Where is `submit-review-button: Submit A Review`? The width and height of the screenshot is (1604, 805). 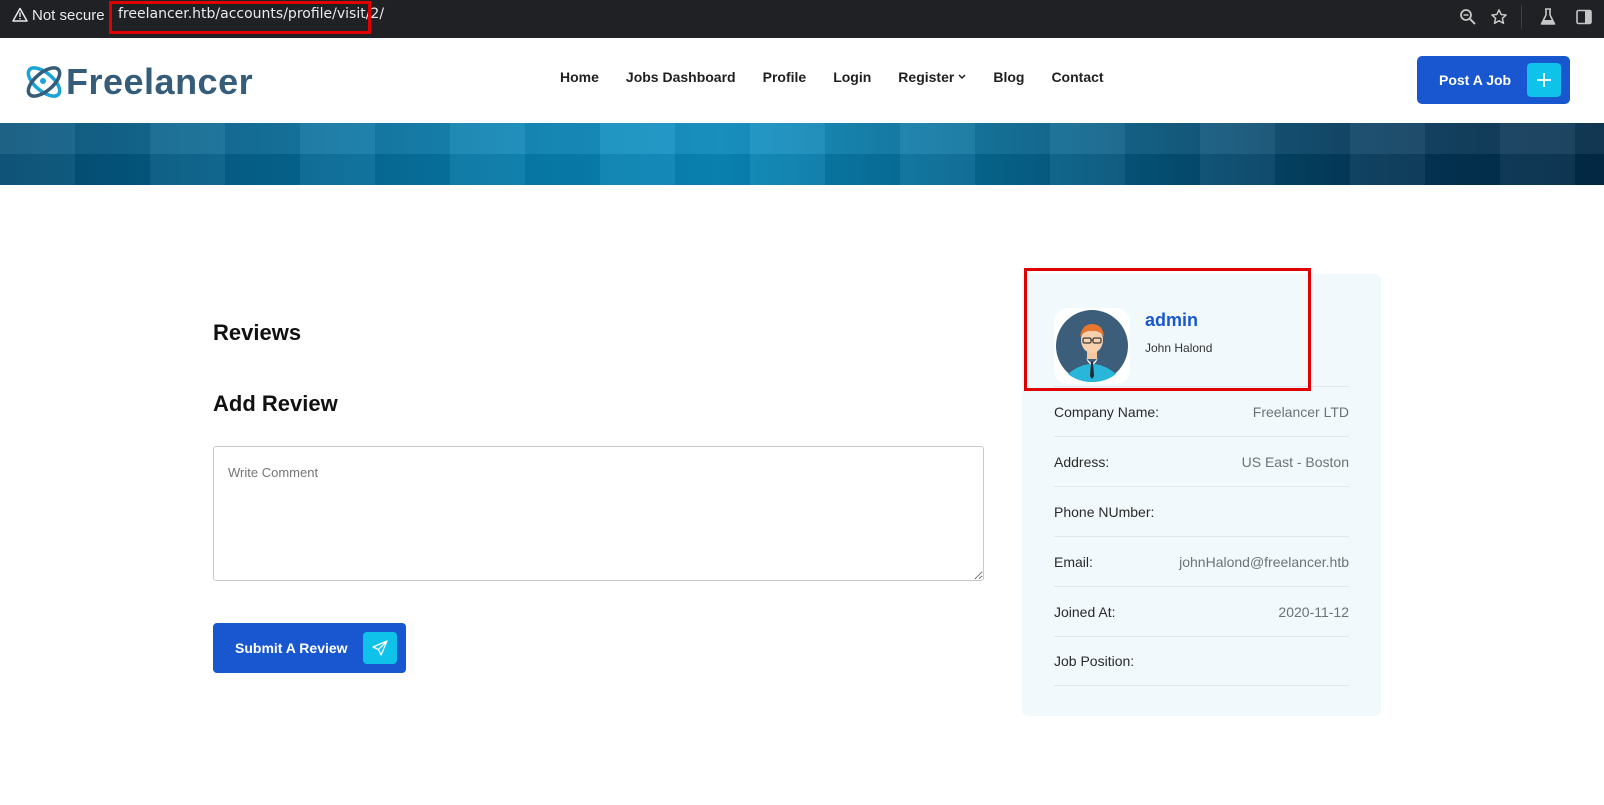
submit-review-button: Submit A Review is located at coordinates (309, 648).